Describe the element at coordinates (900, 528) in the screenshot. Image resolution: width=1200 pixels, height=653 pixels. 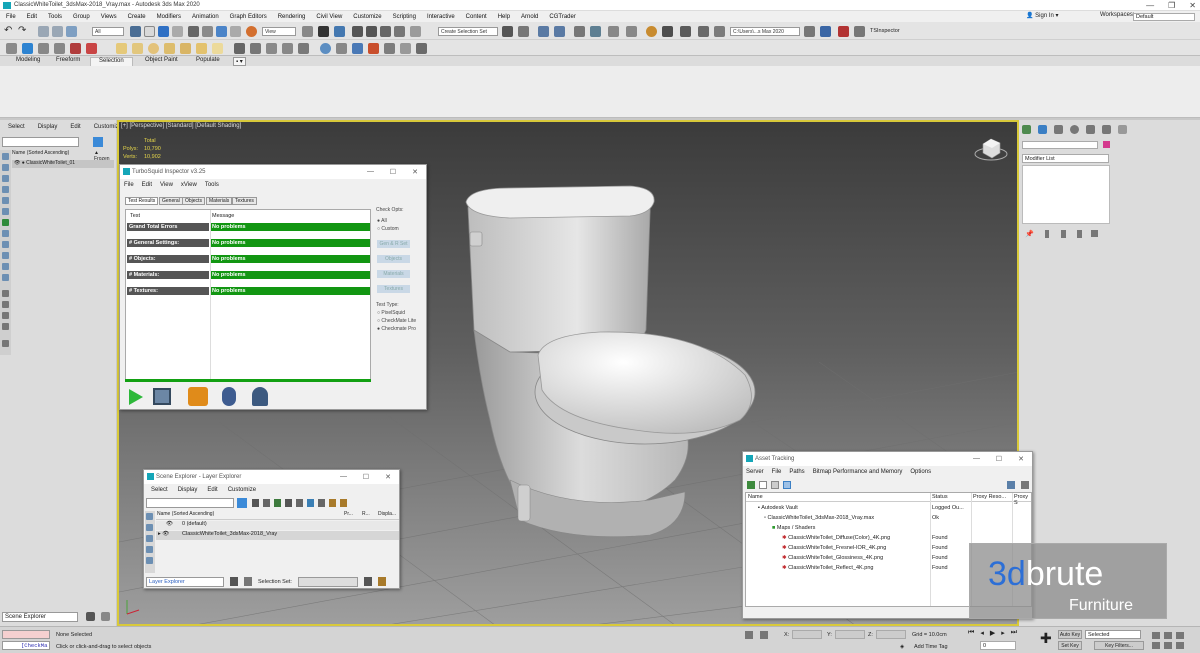
I see `asset-row: ■ Maps / Shaders` at that location.